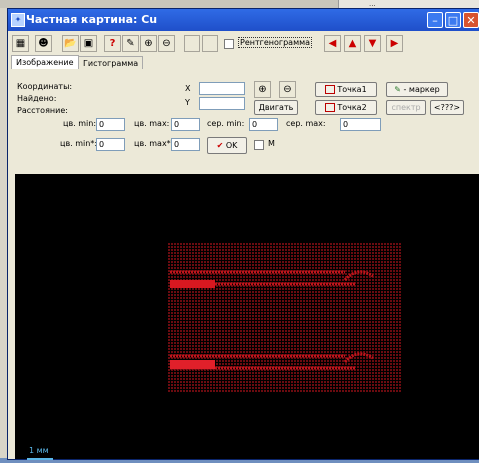 The width and height of the screenshot is (479, 463). Describe the element at coordinates (185, 124) in the screenshot. I see `intensity-max-field: 0` at that location.